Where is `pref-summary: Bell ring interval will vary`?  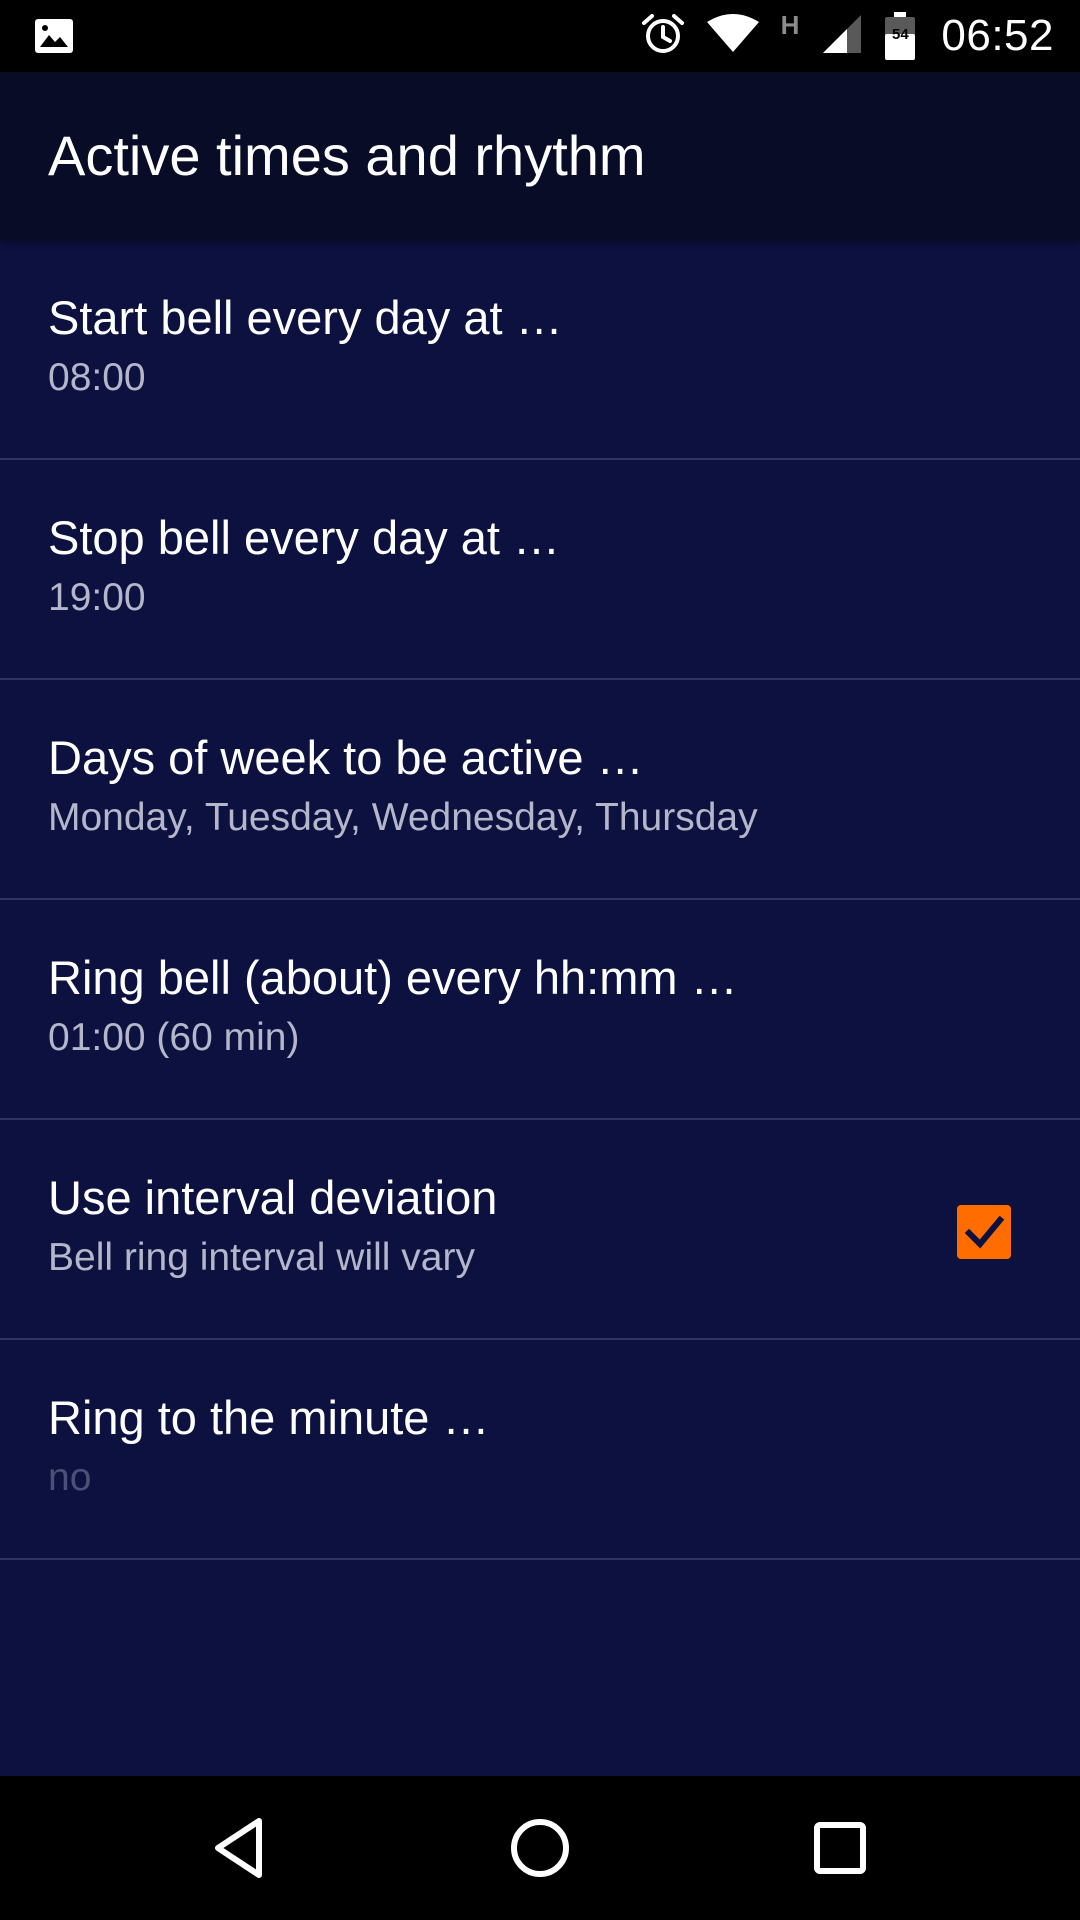 pref-summary: Bell ring interval will vary is located at coordinates (261, 1257).